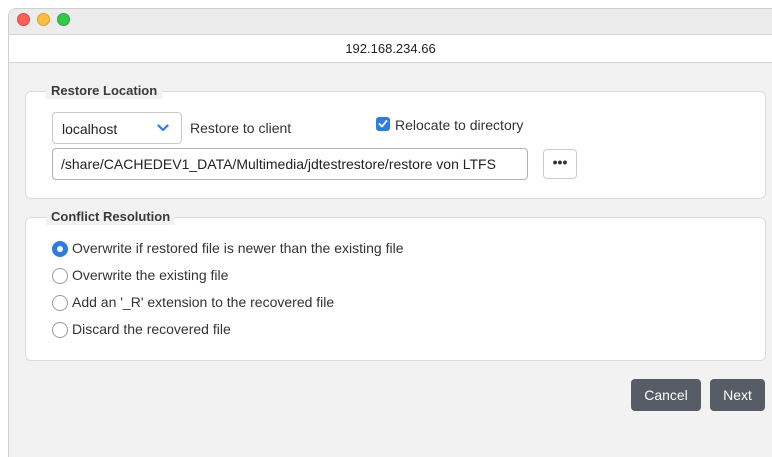  I want to click on next-button: Next, so click(737, 395).